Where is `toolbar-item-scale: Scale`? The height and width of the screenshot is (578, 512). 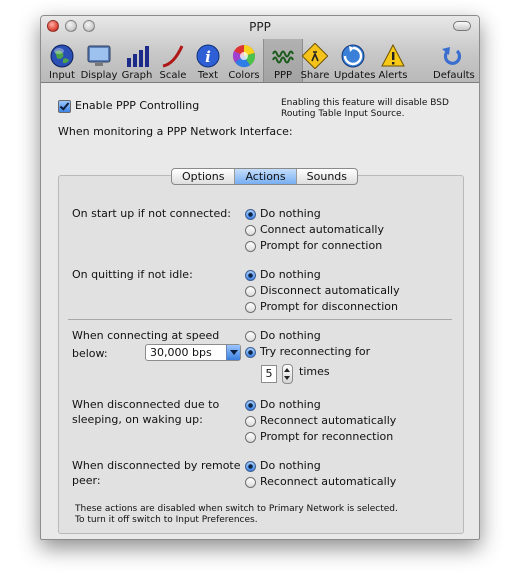 toolbar-item-scale: Scale is located at coordinates (173, 61).